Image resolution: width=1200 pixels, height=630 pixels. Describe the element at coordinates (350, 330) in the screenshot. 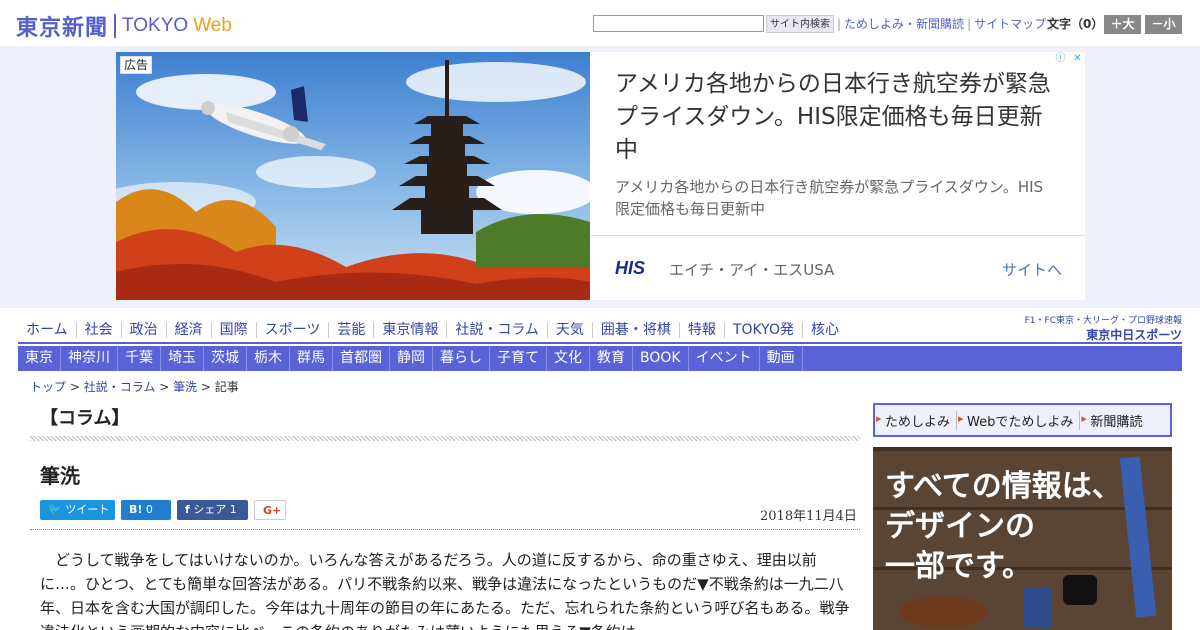

I see `nav-item-entertainment: 芸能` at that location.